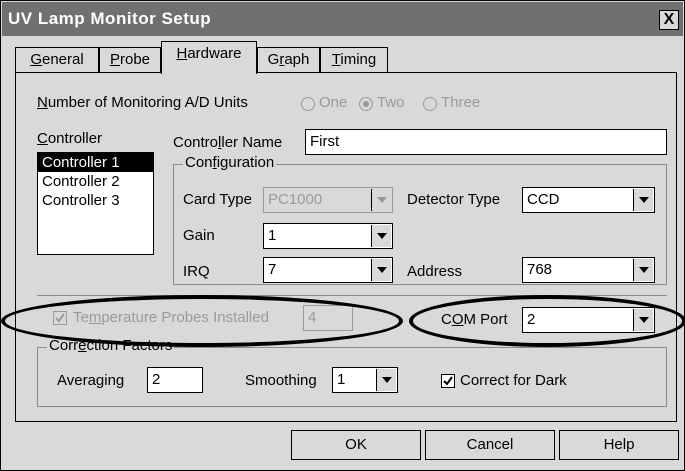 The image size is (685, 471). What do you see at coordinates (342, 19) in the screenshot?
I see `title-bar: UV Lamp Monitor Setup X` at bounding box center [342, 19].